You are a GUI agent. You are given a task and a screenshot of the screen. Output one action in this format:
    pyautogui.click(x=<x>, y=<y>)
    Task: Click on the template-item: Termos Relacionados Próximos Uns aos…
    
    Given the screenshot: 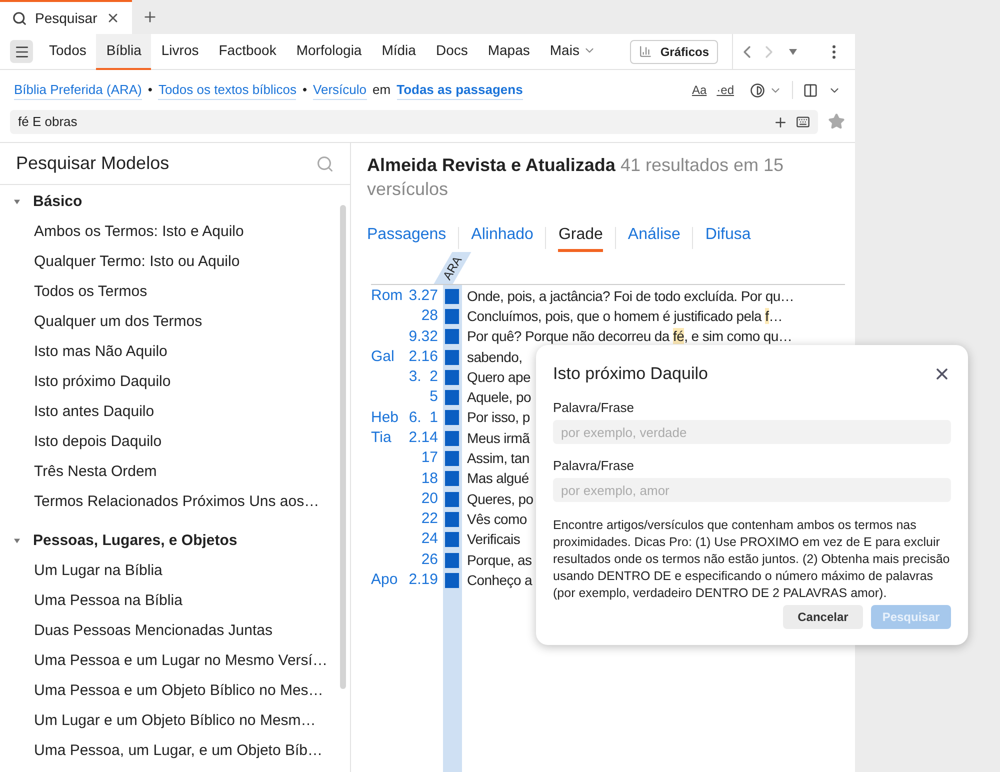 What is the action you would take?
    pyautogui.click(x=175, y=502)
    